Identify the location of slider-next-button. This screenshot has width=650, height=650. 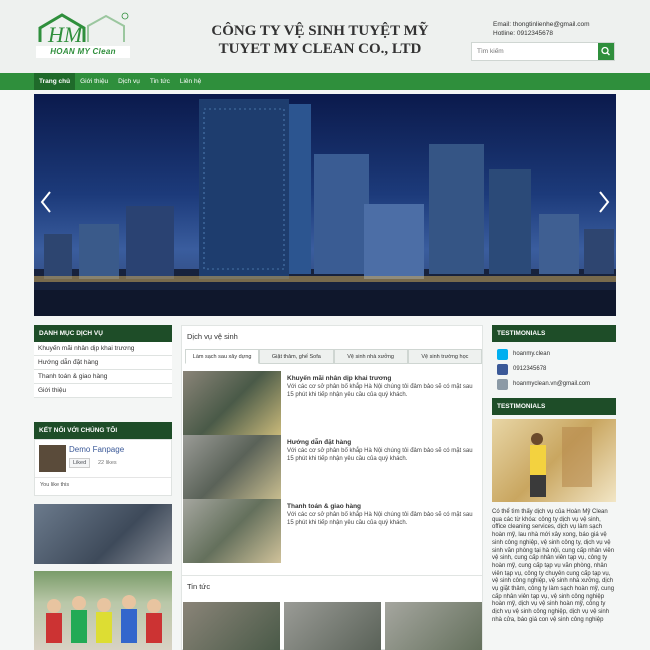
(604, 202).